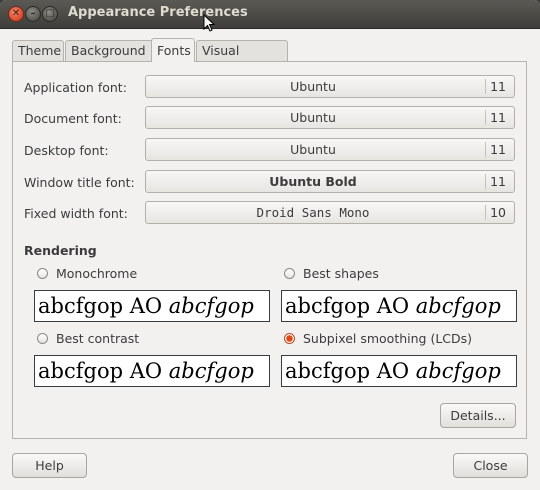 This screenshot has height=490, width=540. What do you see at coordinates (173, 50) in the screenshot?
I see `tab-fonts: Fonts` at bounding box center [173, 50].